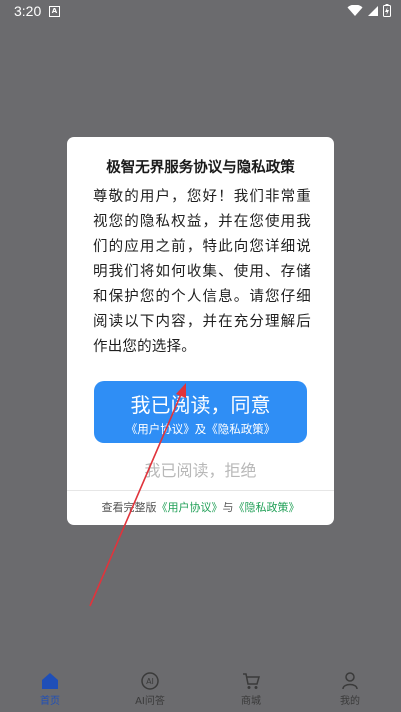  I want to click on footer-and-text: 与, so click(228, 507).